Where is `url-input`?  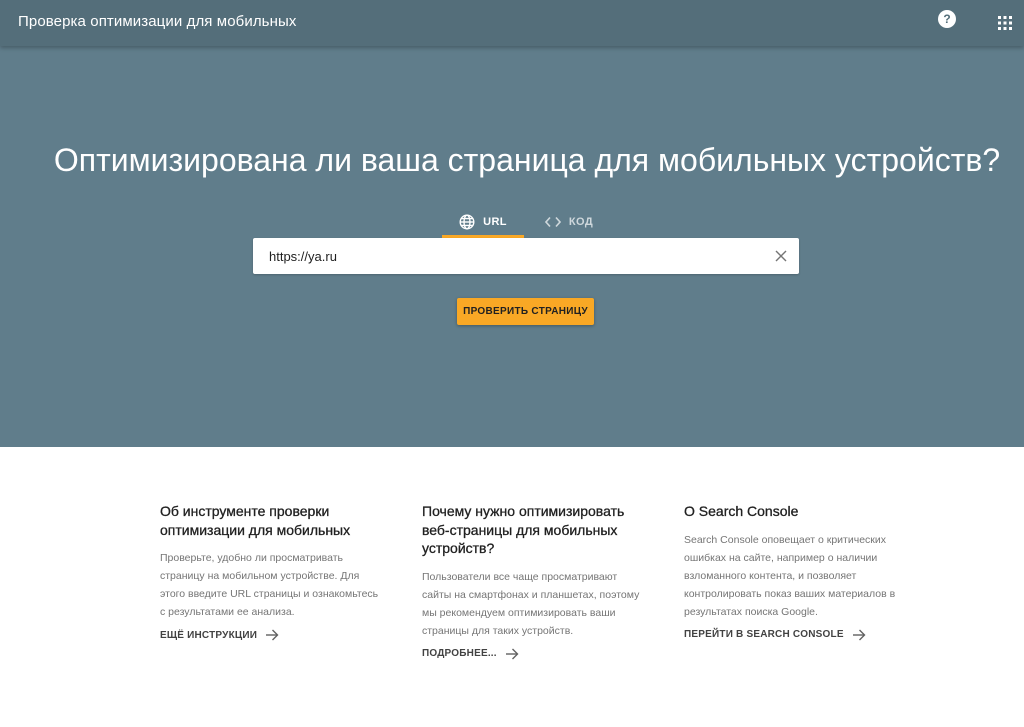
url-input is located at coordinates (514, 256).